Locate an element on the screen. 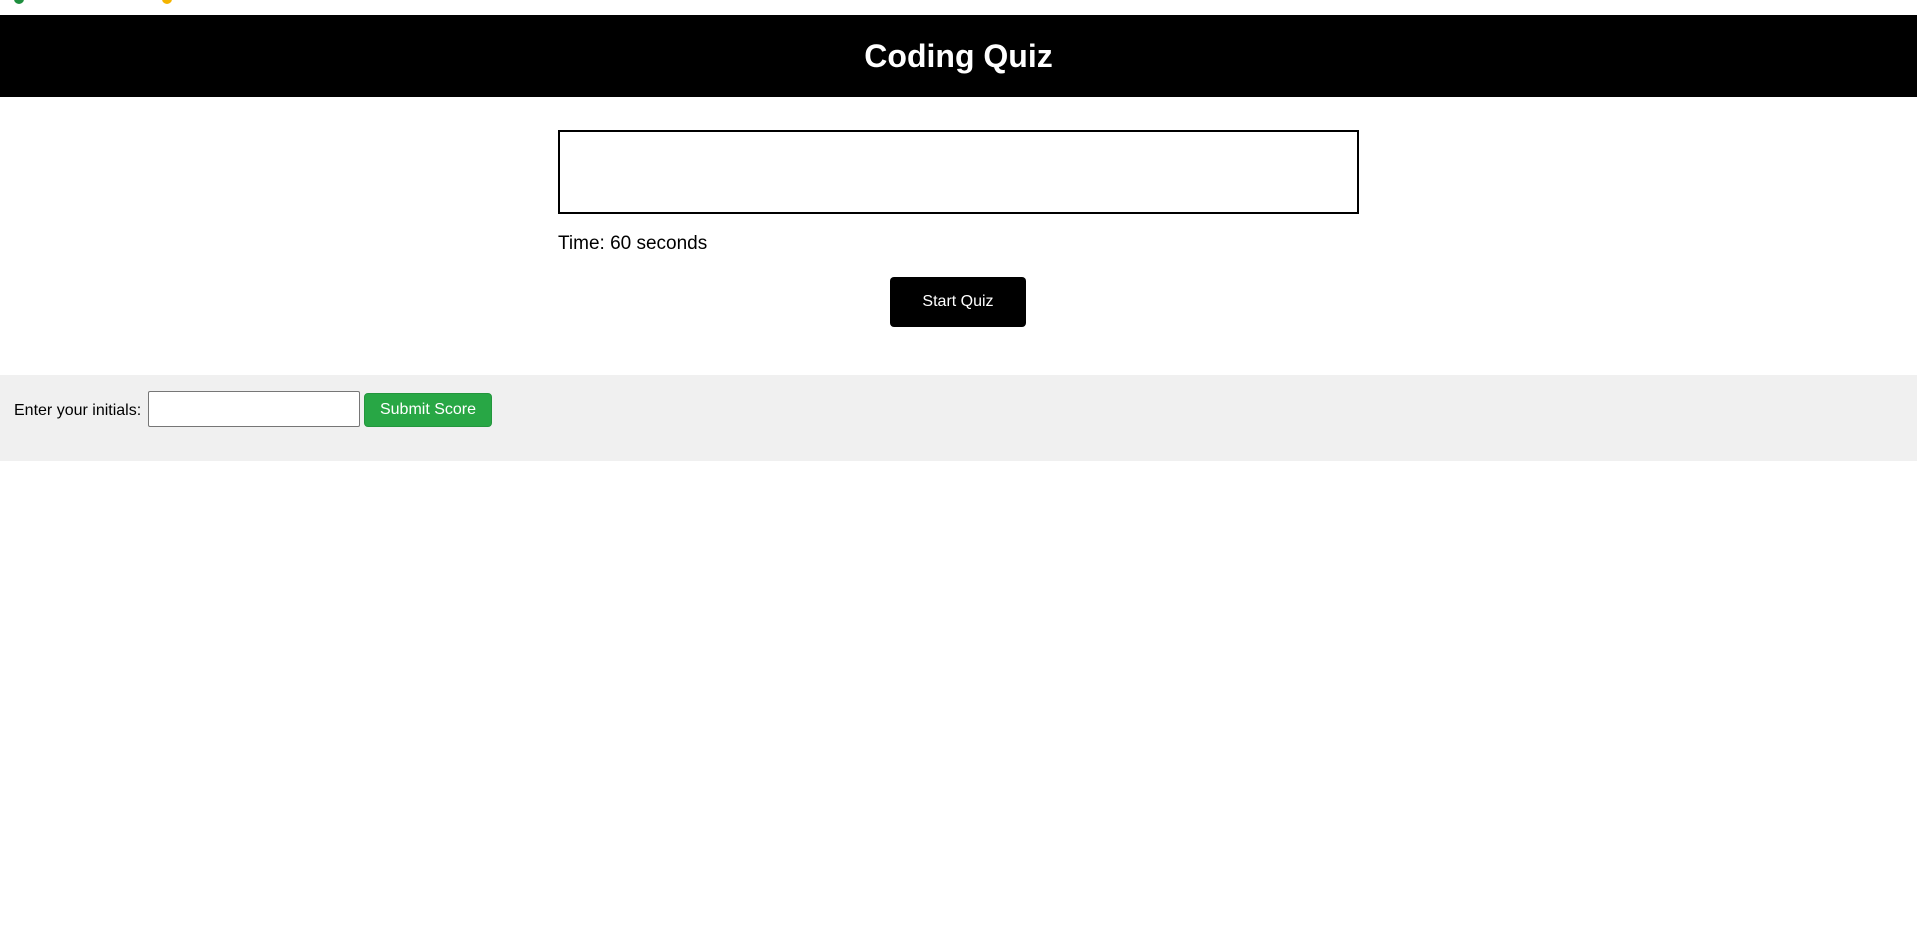 This screenshot has width=1917, height=941. start-quiz-button: Start Quiz is located at coordinates (958, 302).